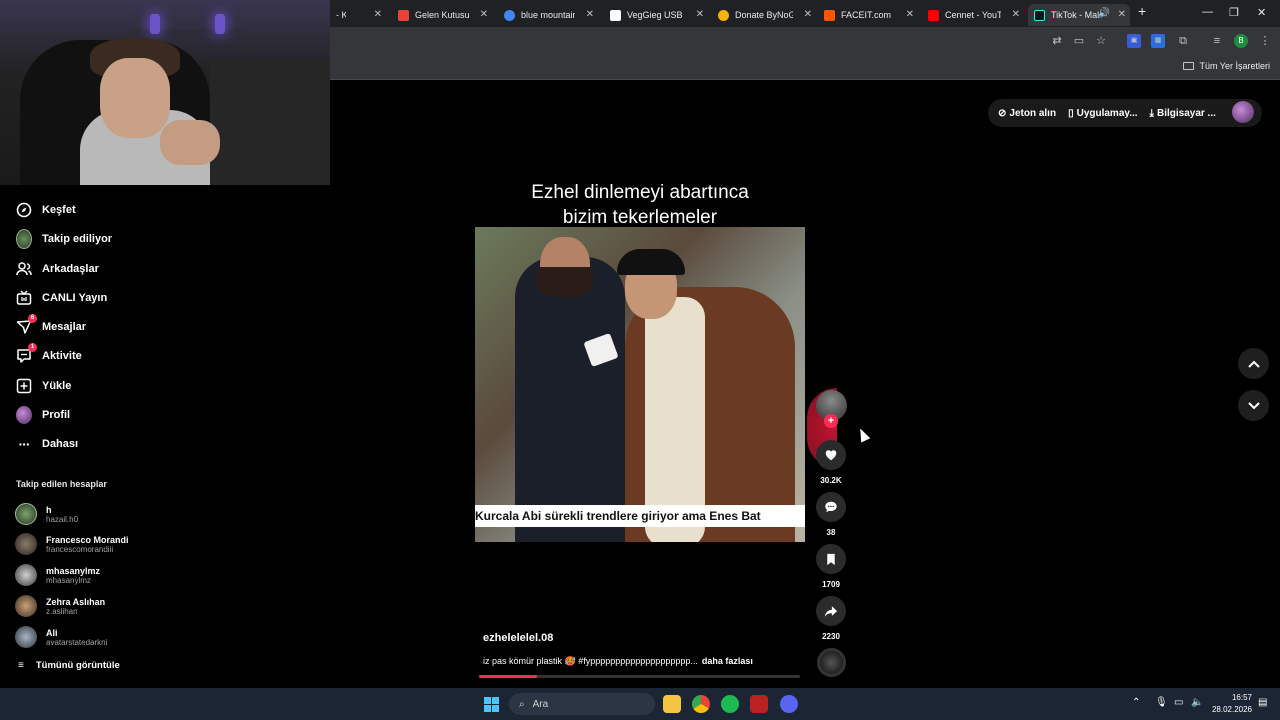 The height and width of the screenshot is (720, 1280). I want to click on account-name: Ali, so click(52, 632).